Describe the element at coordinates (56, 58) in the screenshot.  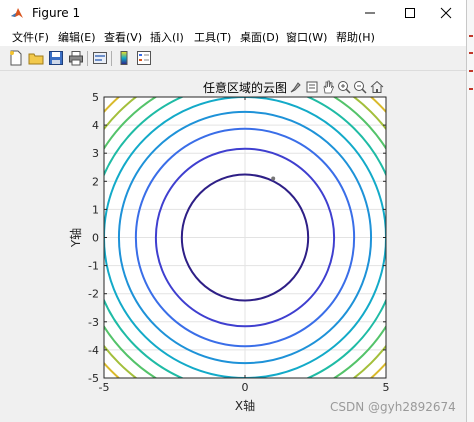
I see `save-icon` at that location.